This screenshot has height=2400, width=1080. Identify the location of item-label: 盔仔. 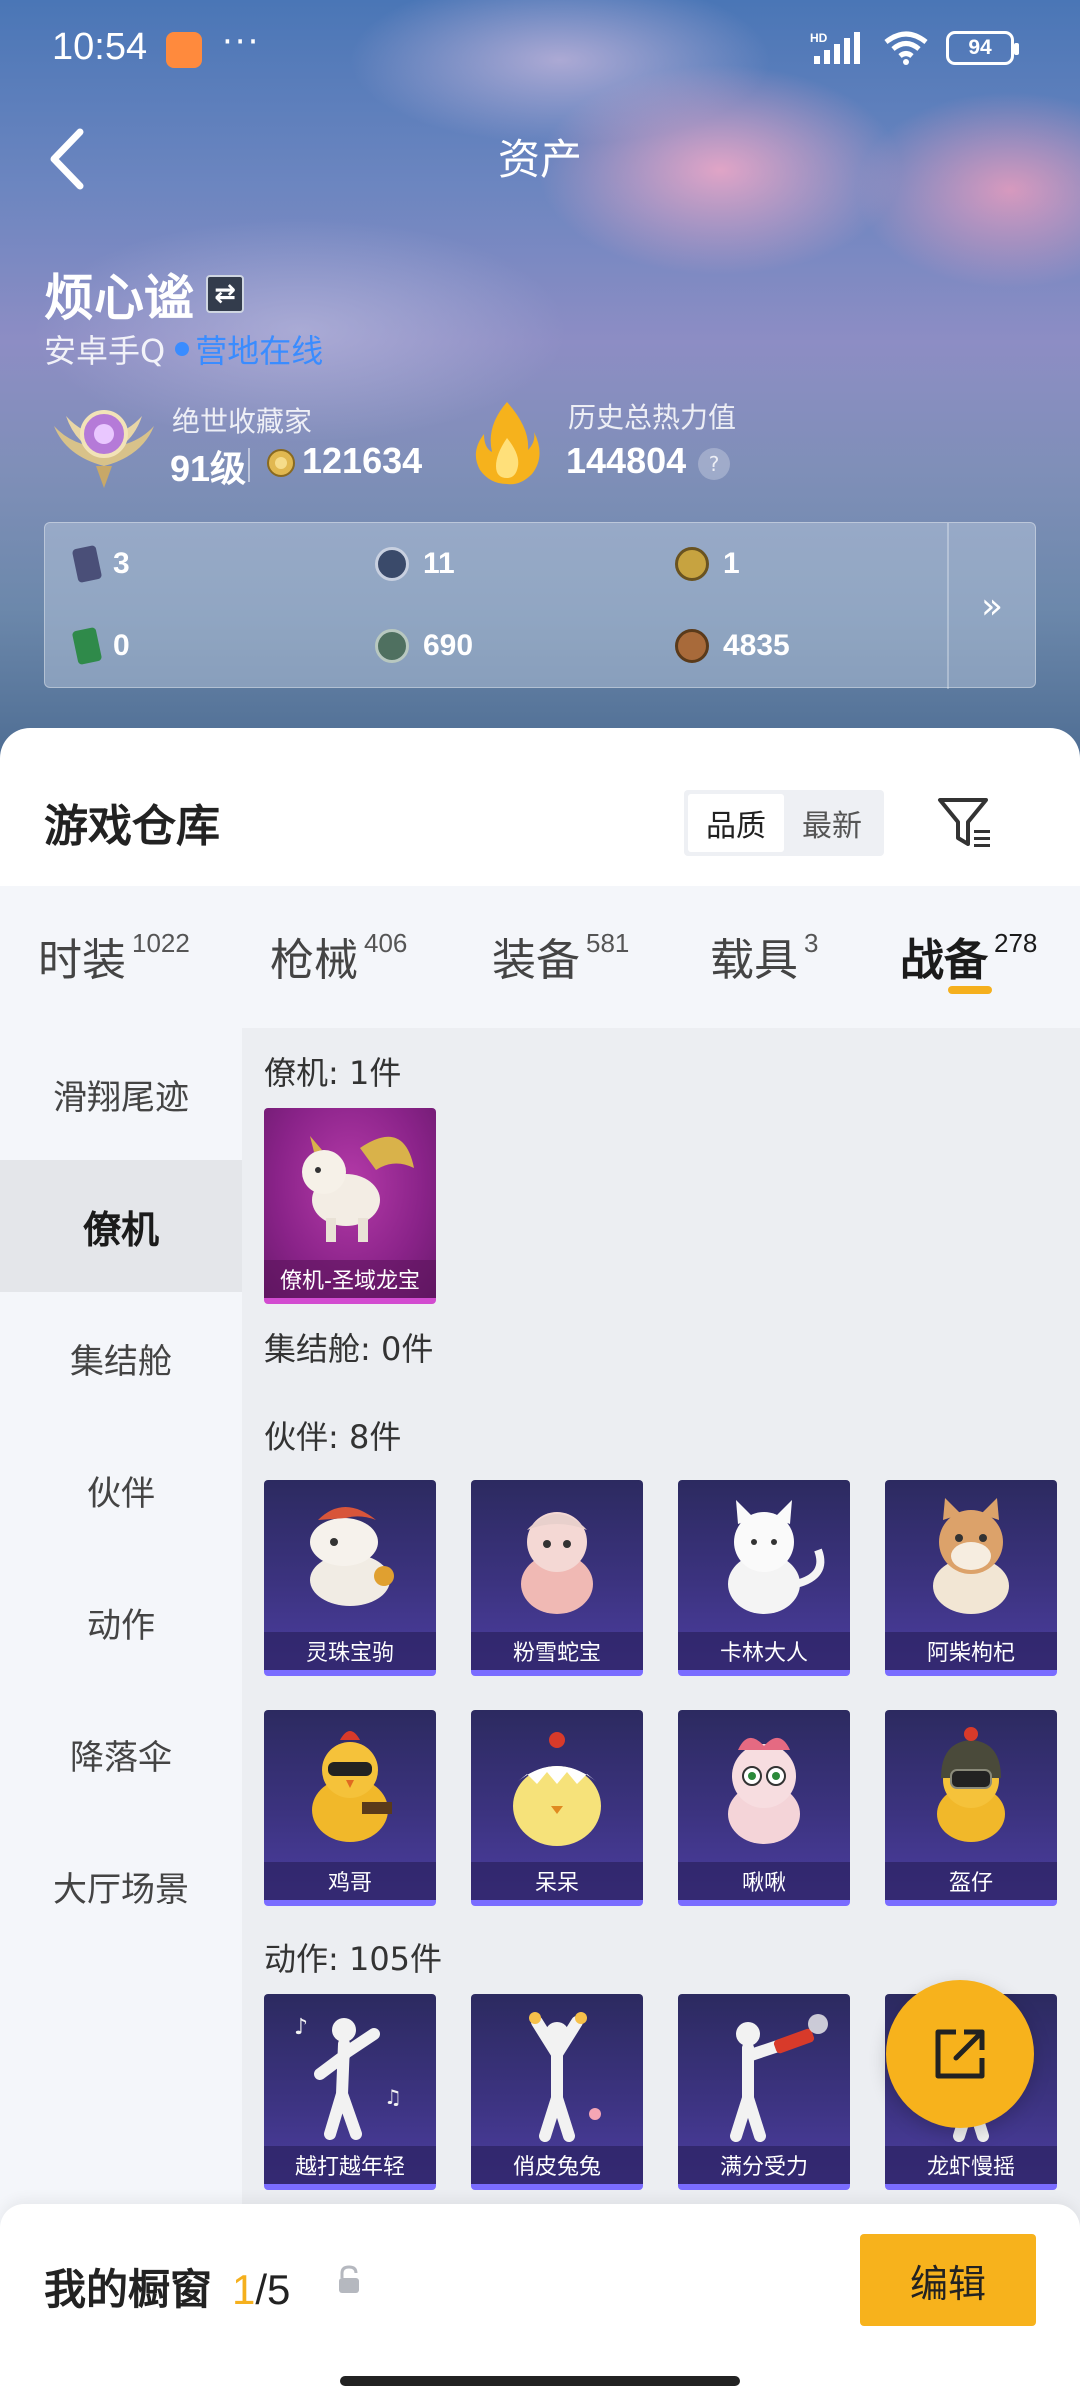
(971, 1881).